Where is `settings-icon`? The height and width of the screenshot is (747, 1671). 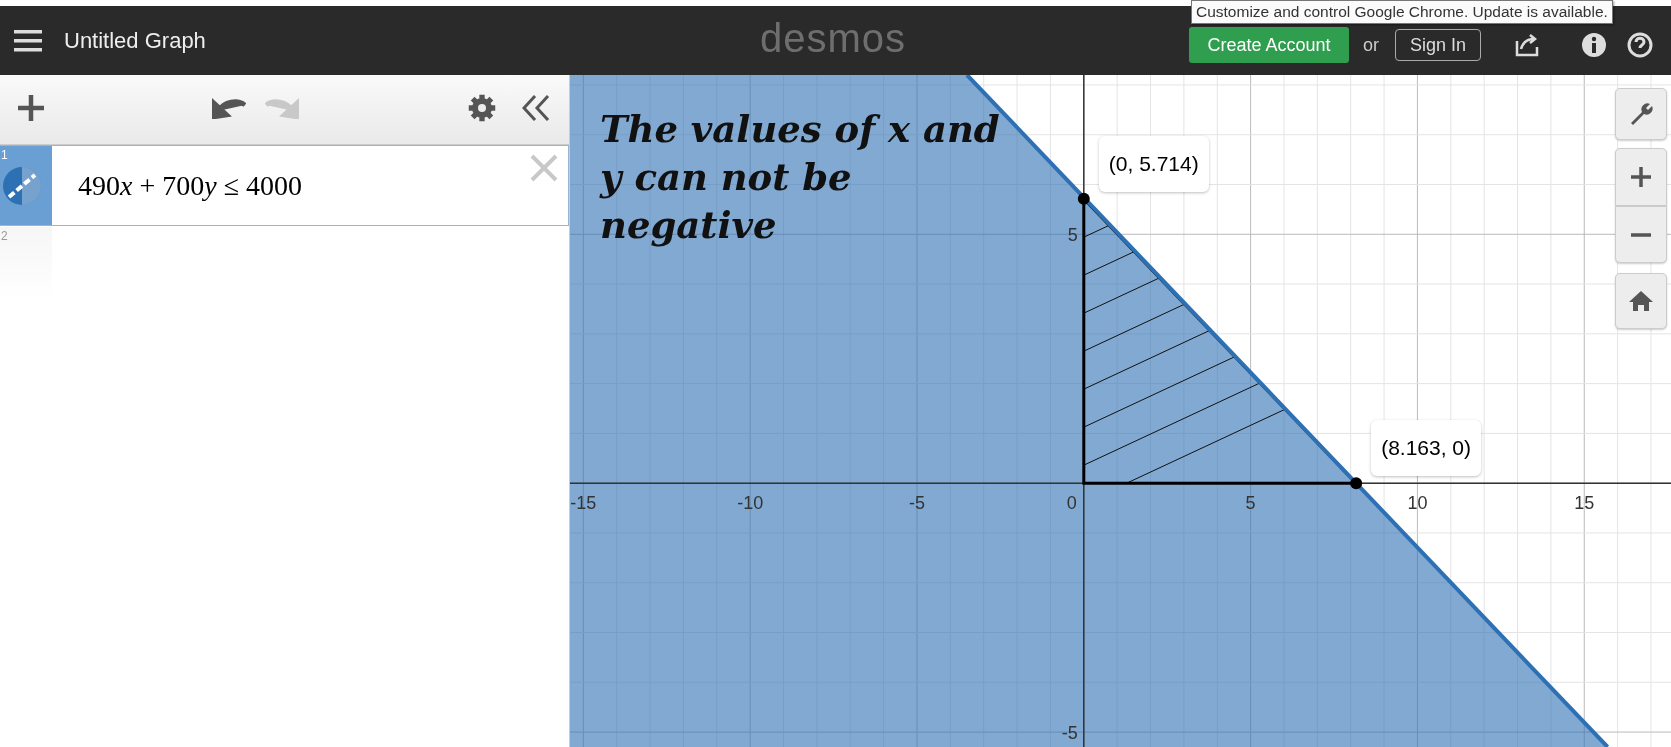 settings-icon is located at coordinates (482, 108).